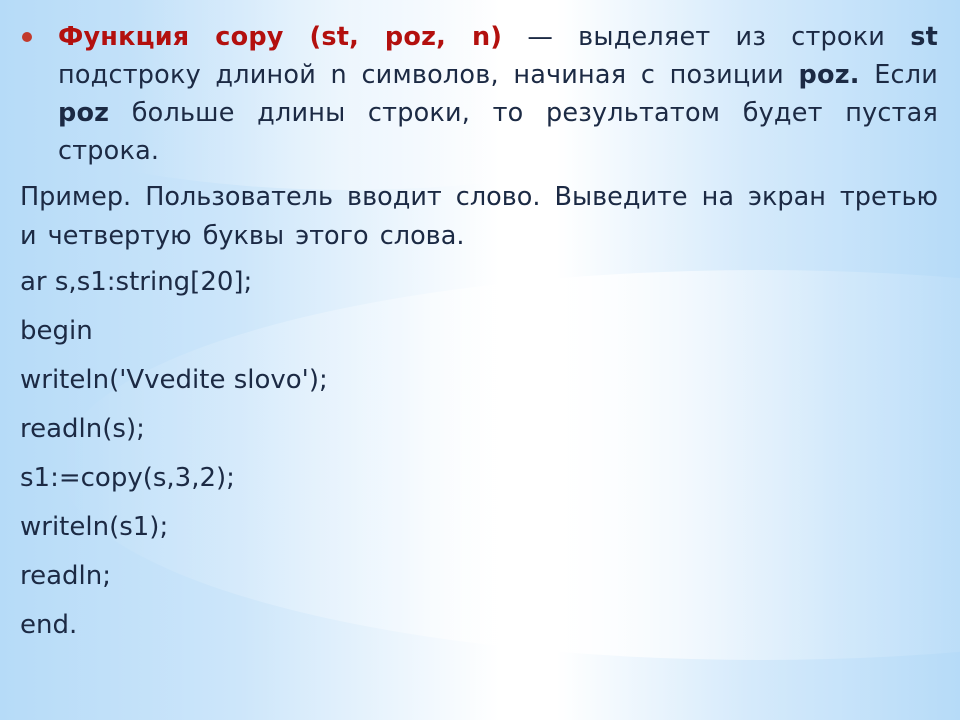 The width and height of the screenshot is (960, 720). I want to click on code-line: readln;, so click(66, 576).